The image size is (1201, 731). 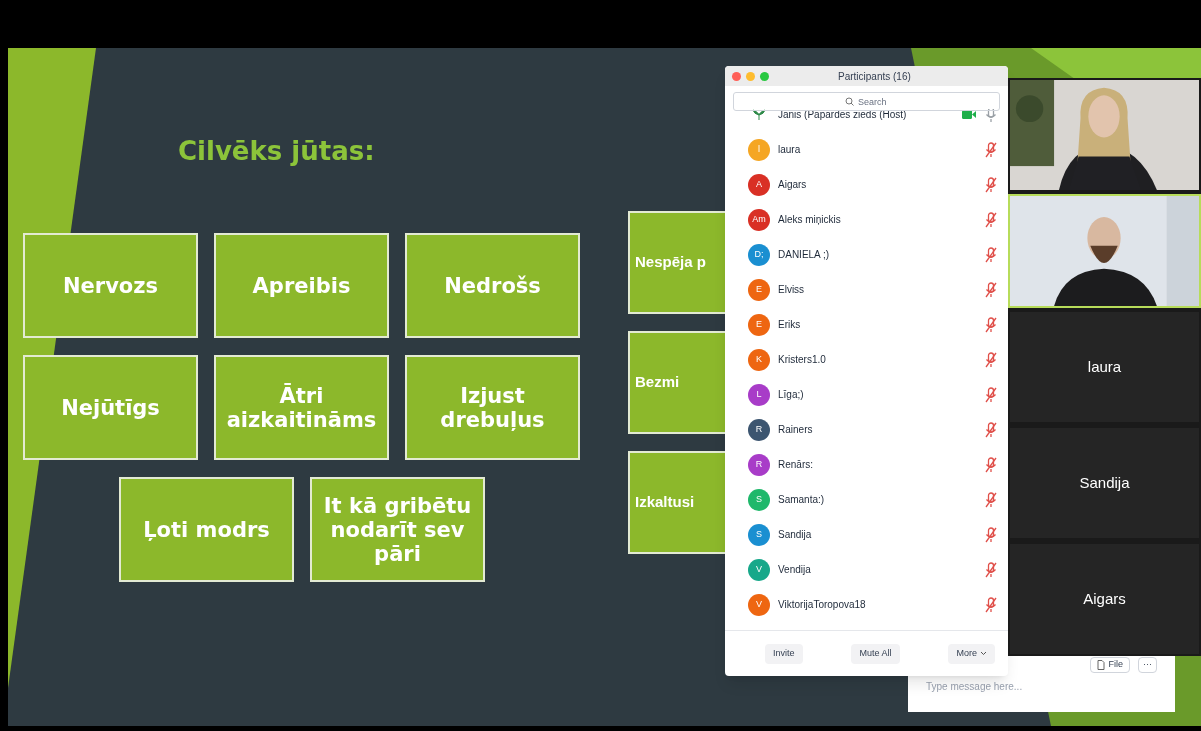 I want to click on slide-card: Nedrošs, so click(x=492, y=285).